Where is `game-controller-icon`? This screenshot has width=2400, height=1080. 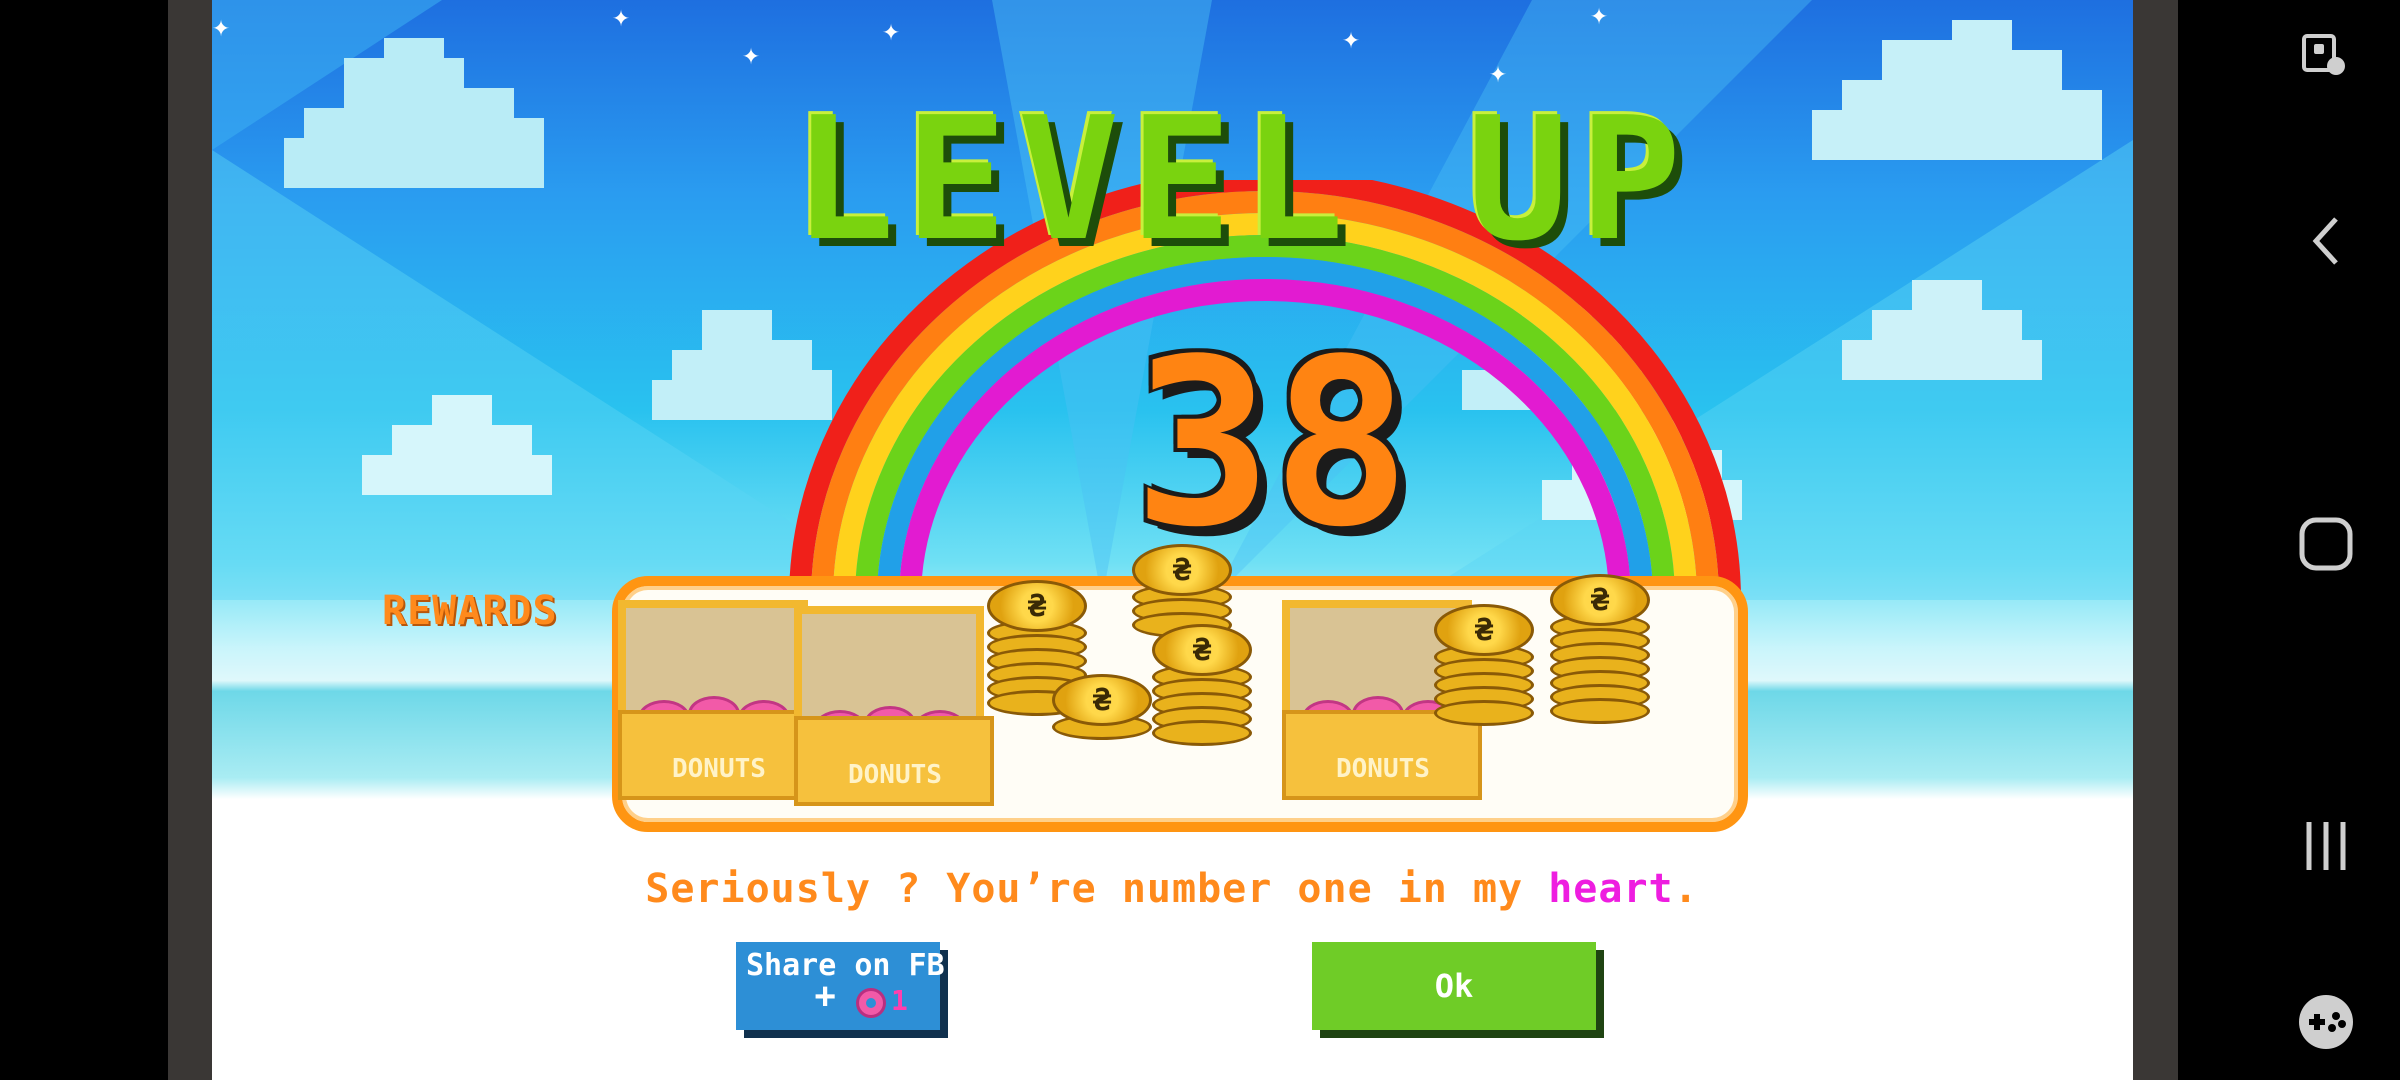 game-controller-icon is located at coordinates (2326, 1022).